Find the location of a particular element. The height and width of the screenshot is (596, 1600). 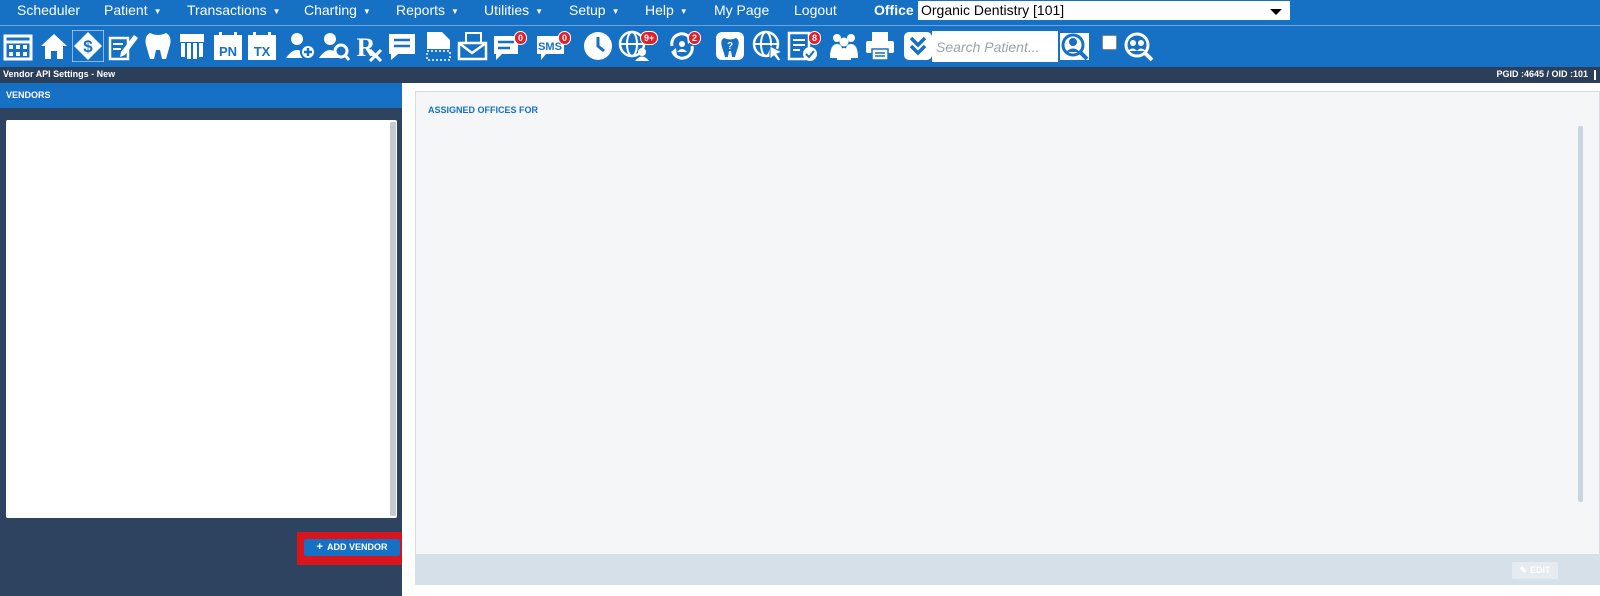

menu-scheduler: Scheduler is located at coordinates (48, 10).